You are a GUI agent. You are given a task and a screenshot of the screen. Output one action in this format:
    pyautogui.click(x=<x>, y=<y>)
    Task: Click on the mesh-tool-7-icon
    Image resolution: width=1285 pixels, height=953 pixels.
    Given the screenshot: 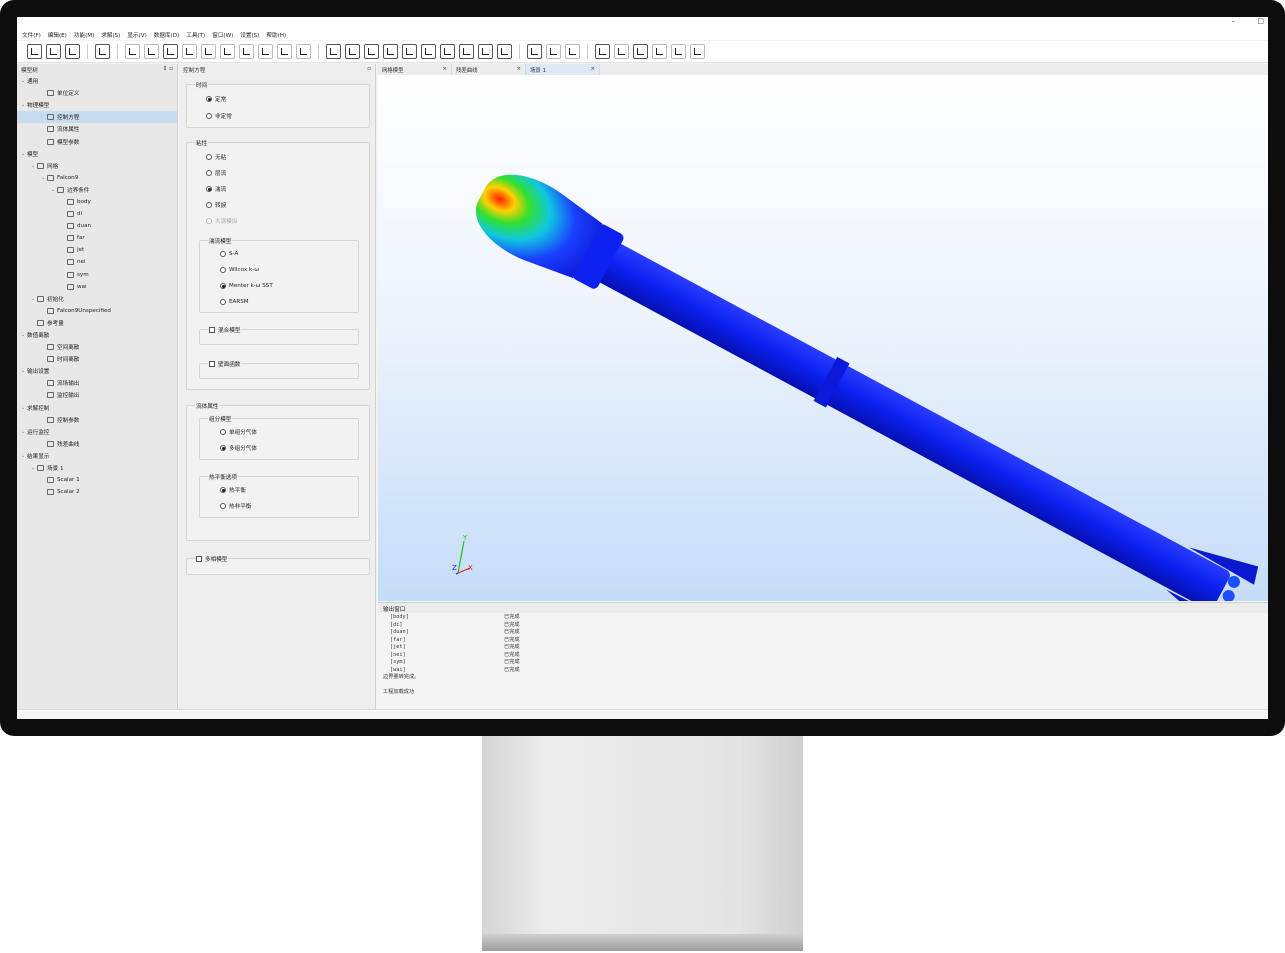 What is the action you would take?
    pyautogui.click(x=246, y=51)
    